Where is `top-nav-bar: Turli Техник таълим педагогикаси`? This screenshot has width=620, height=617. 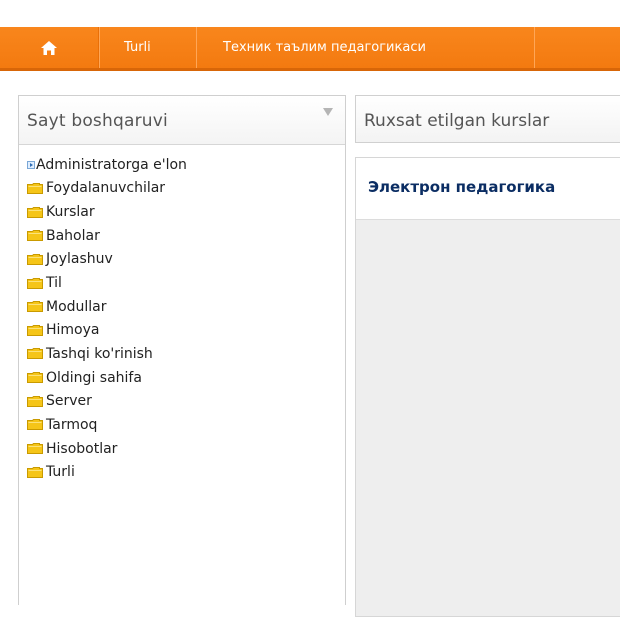 top-nav-bar: Turli Техник таълим педагогикаси is located at coordinates (310, 49).